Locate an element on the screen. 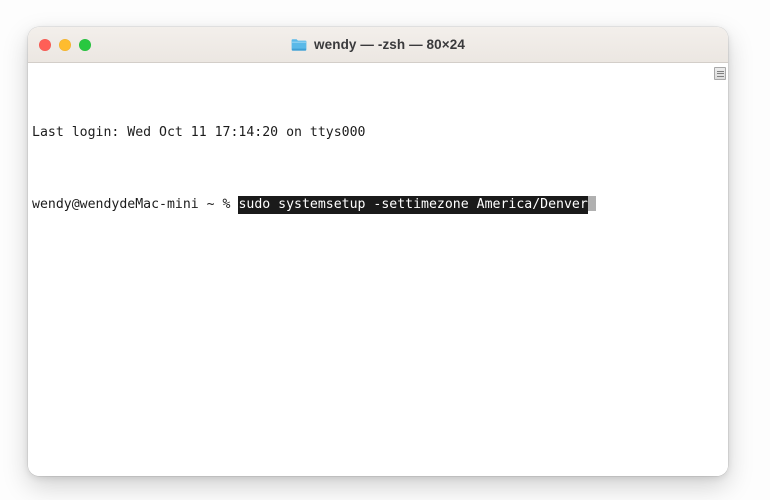  window-title-group: wendy — -zsh — 80×24 is located at coordinates (378, 44).